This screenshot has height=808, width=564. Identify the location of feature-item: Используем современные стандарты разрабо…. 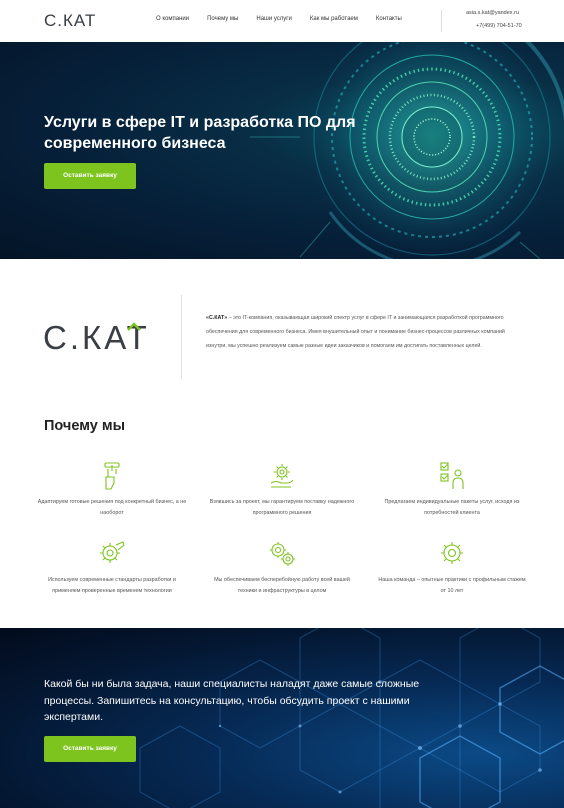
(112, 567).